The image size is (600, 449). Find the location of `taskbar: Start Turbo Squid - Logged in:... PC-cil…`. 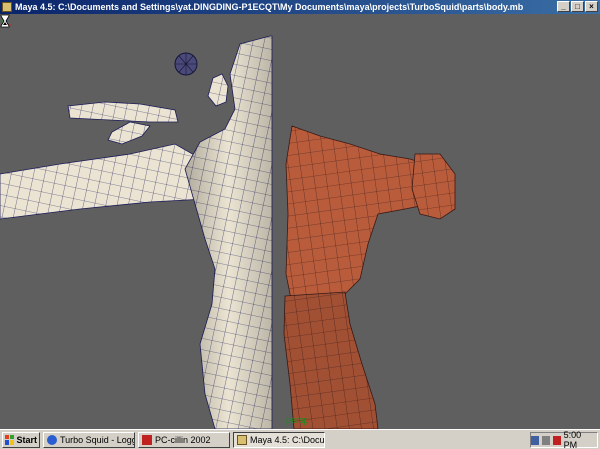

taskbar: Start Turbo Squid - Logged in:... PC-cil… is located at coordinates (300, 439).